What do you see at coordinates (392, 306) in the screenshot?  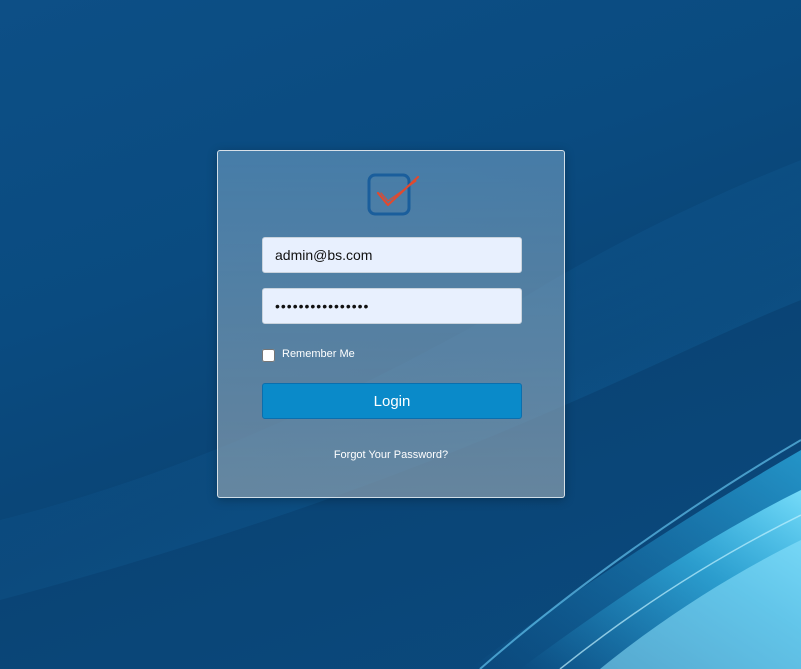 I see `password-field` at bounding box center [392, 306].